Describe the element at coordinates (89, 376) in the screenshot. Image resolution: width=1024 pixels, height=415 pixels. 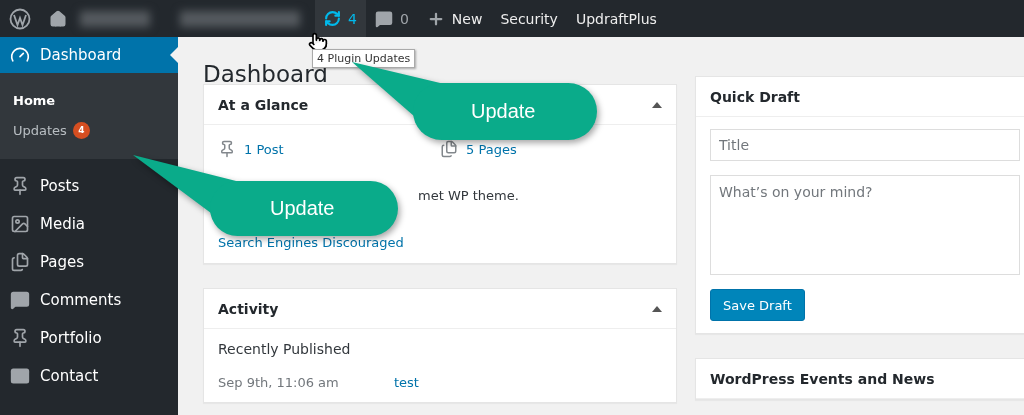
I see `sidebar-item: Contact` at that location.